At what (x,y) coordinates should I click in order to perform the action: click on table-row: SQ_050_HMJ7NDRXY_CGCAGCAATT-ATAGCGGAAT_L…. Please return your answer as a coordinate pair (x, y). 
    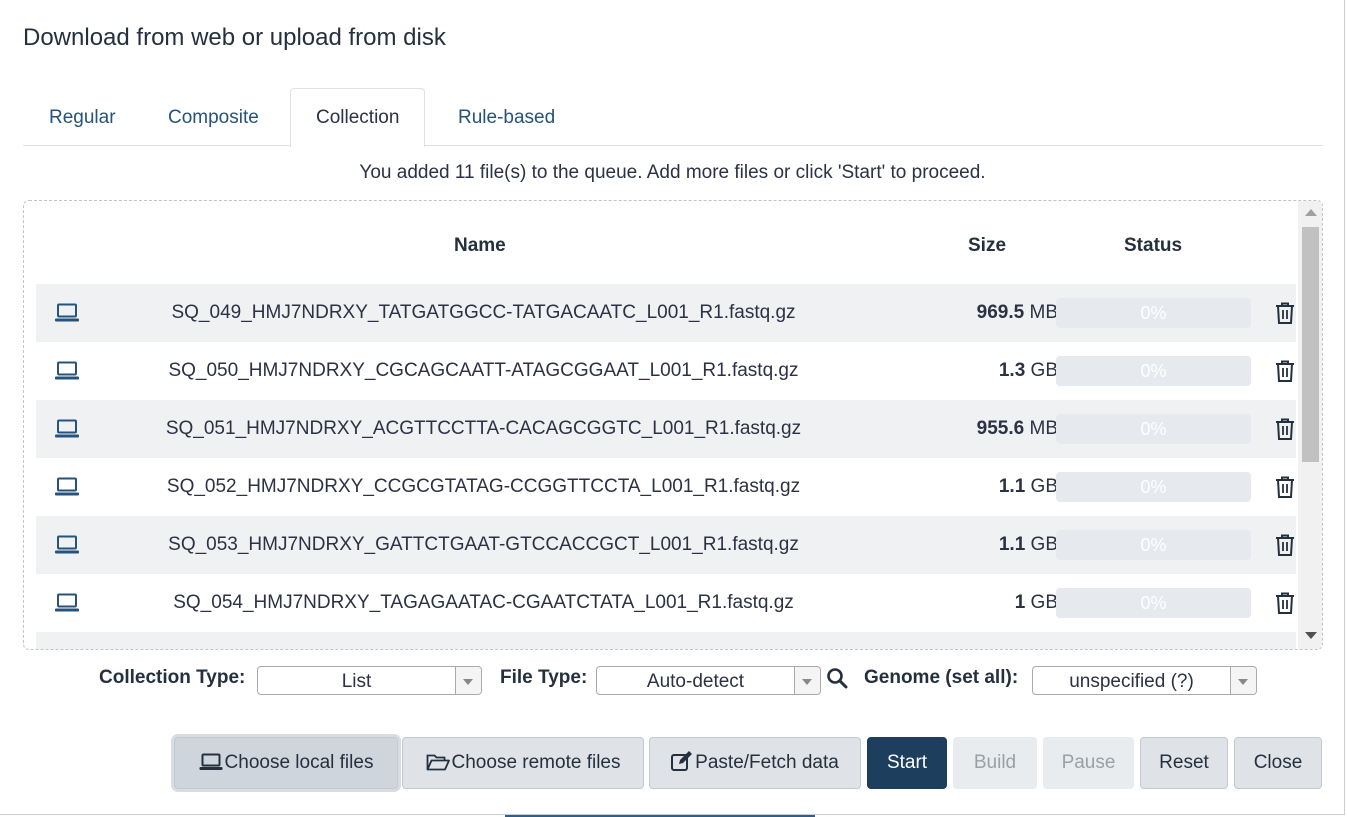
    Looking at the image, I should click on (666, 371).